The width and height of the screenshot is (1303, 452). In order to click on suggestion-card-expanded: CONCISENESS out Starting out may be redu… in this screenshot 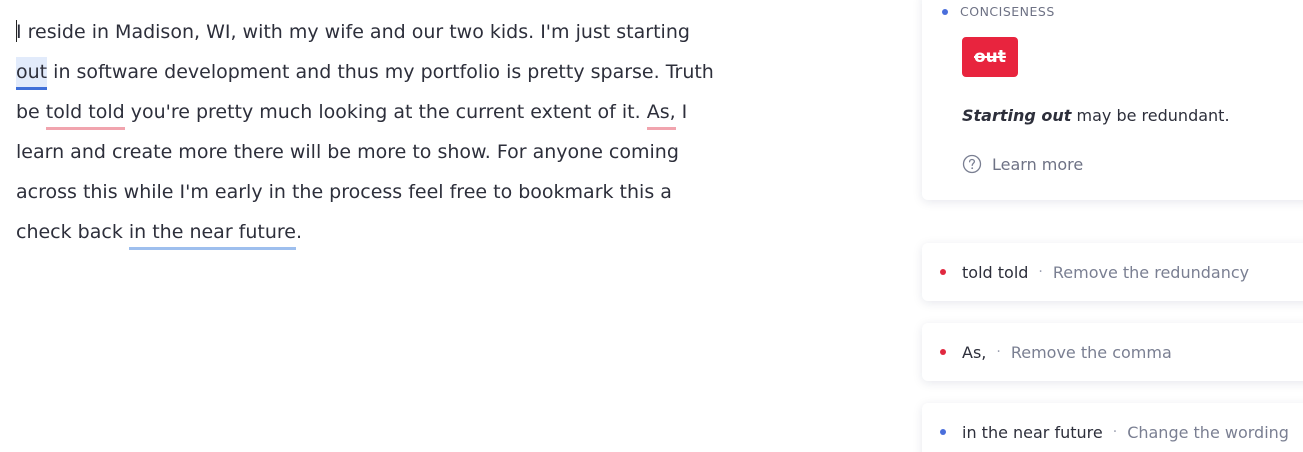, I will do `click(1112, 100)`.